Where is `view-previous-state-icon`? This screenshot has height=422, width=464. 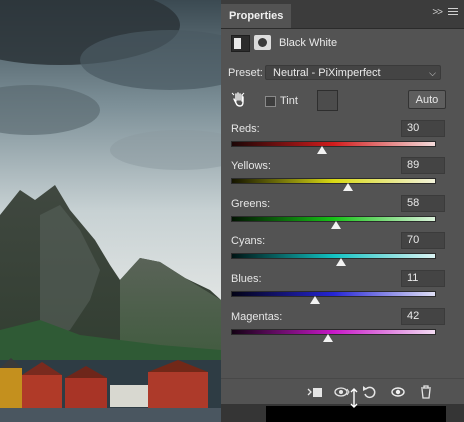
view-previous-state-icon is located at coordinates (342, 392).